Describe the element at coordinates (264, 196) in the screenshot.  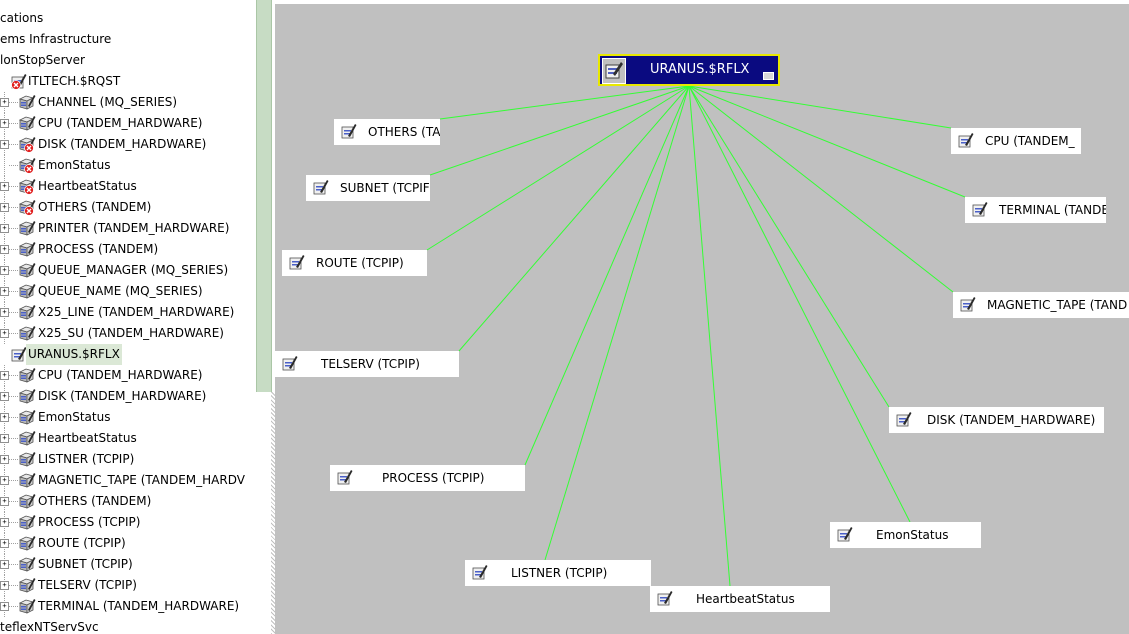
I see `tree-scrollbar-thumb` at that location.